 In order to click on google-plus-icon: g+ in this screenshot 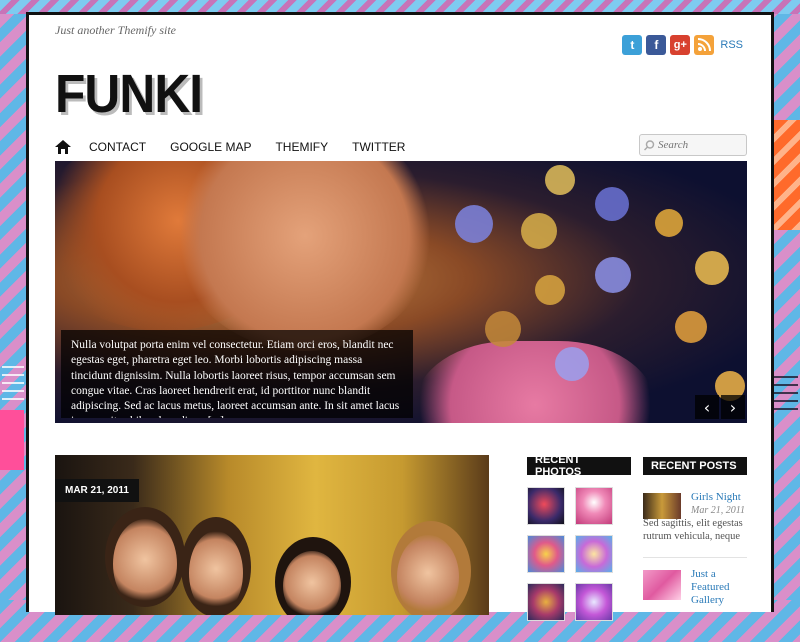, I will do `click(680, 45)`.